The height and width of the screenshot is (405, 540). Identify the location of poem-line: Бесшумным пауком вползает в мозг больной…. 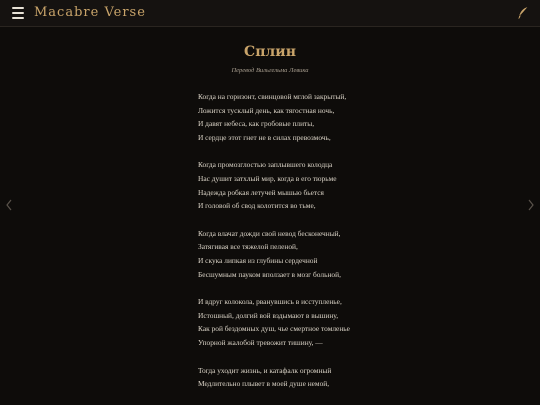
(269, 274).